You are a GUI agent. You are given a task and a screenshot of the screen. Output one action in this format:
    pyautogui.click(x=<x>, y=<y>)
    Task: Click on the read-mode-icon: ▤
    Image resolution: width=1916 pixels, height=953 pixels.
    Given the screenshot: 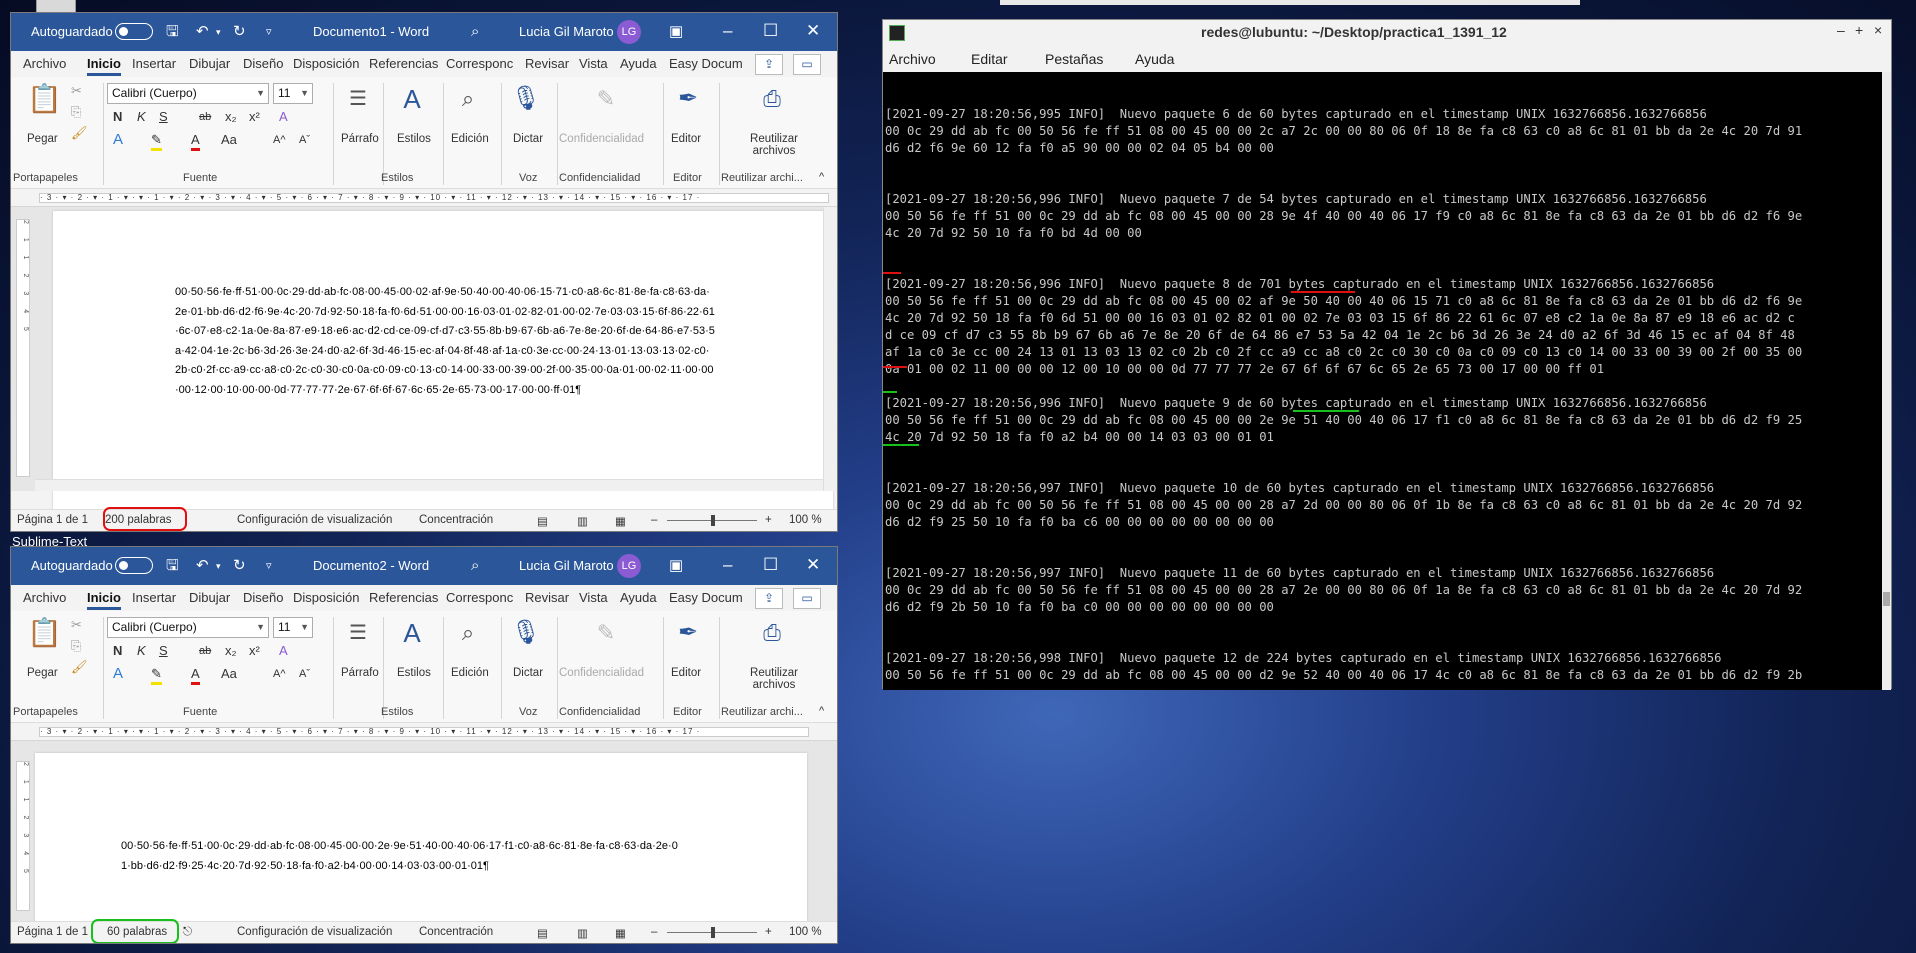 What is the action you would take?
    pyautogui.click(x=542, y=521)
    